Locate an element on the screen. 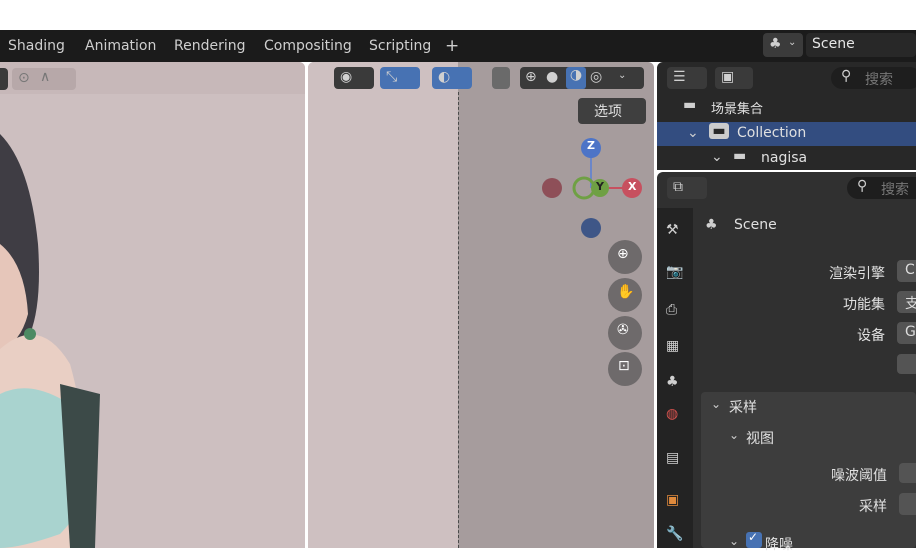 The width and height of the screenshot is (916, 554). solid-icon: ● is located at coordinates (552, 77).